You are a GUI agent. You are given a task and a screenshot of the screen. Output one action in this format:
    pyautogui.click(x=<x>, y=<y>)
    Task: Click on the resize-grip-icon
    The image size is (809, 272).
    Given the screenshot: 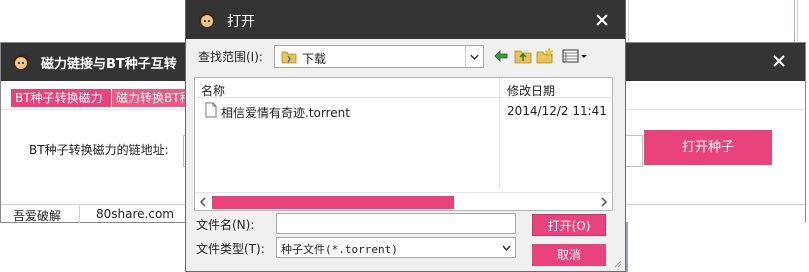 What is the action you would take?
    pyautogui.click(x=617, y=263)
    